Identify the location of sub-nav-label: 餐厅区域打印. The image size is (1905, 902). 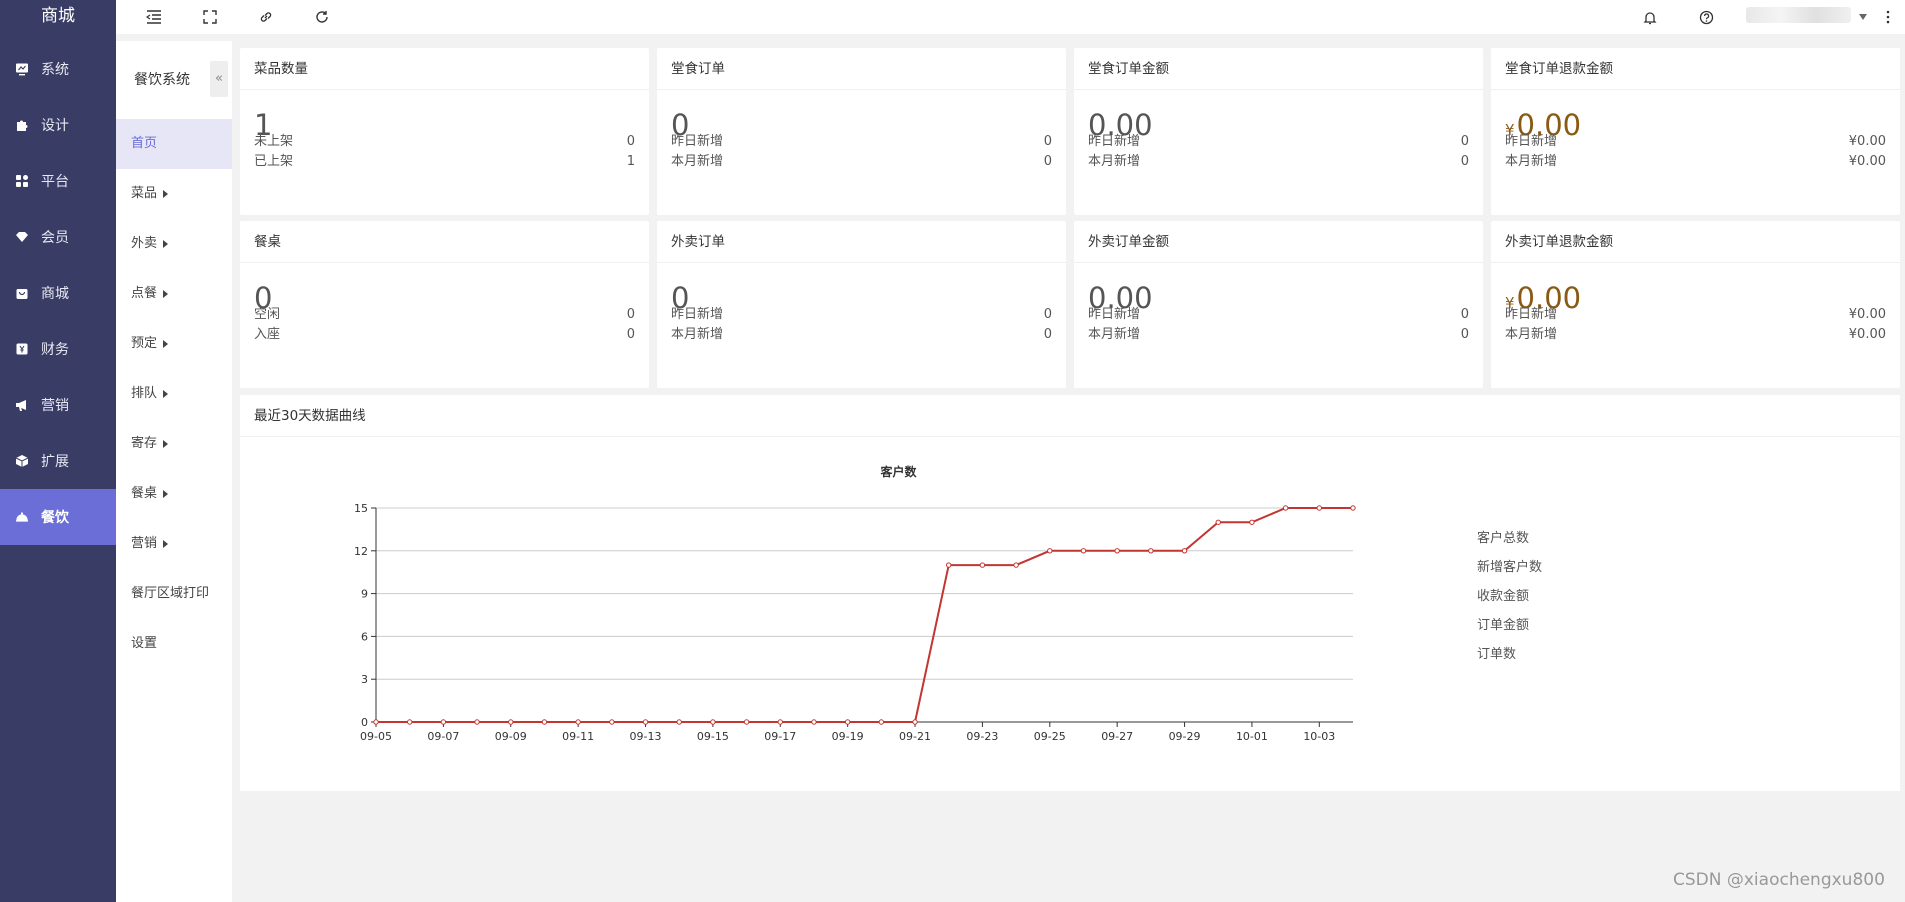
(170, 593).